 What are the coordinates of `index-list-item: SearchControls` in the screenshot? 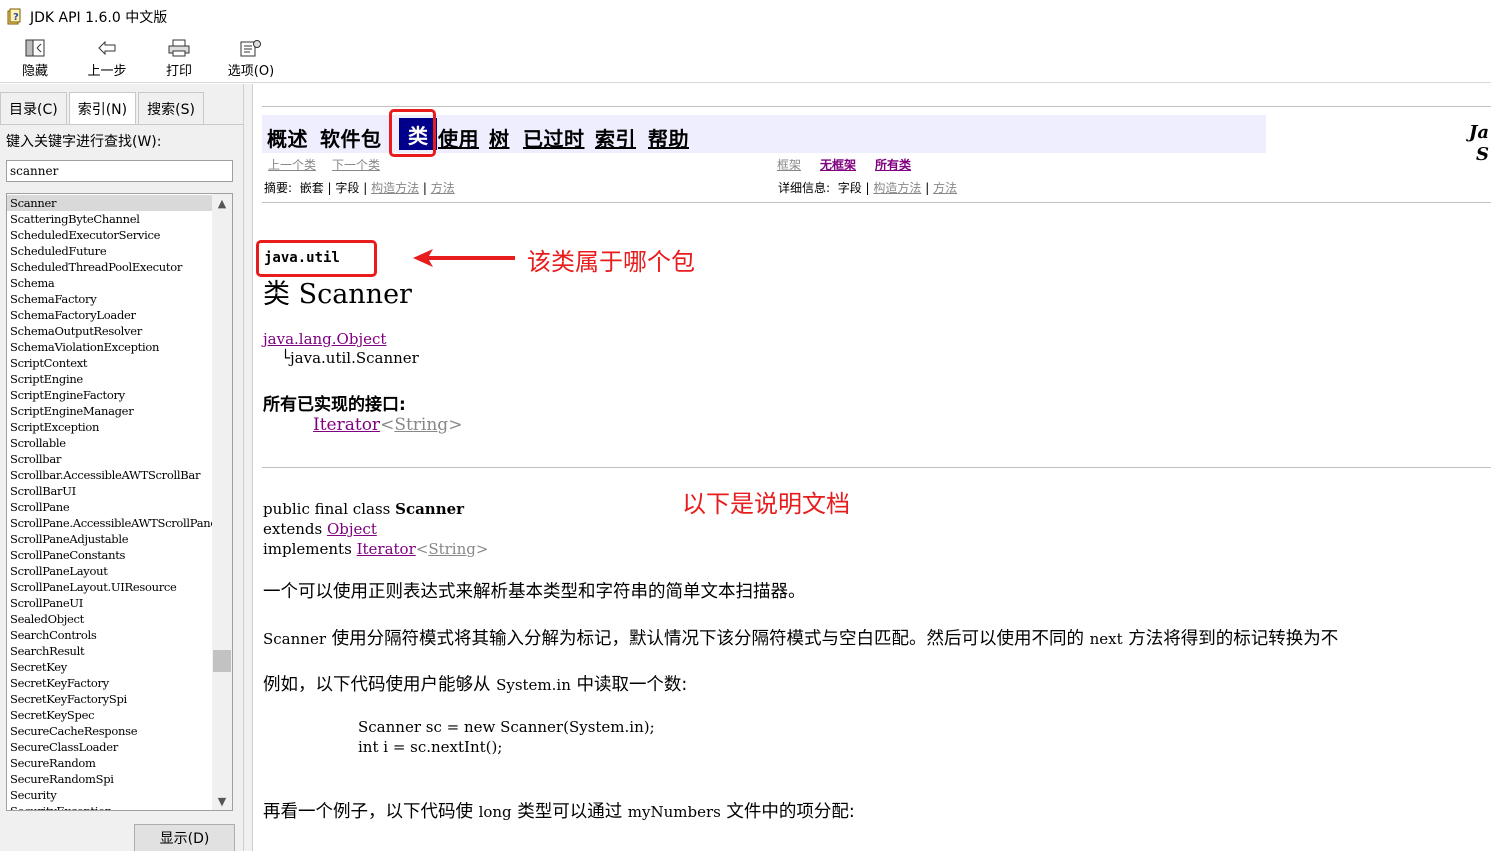 It's located at (109, 635).